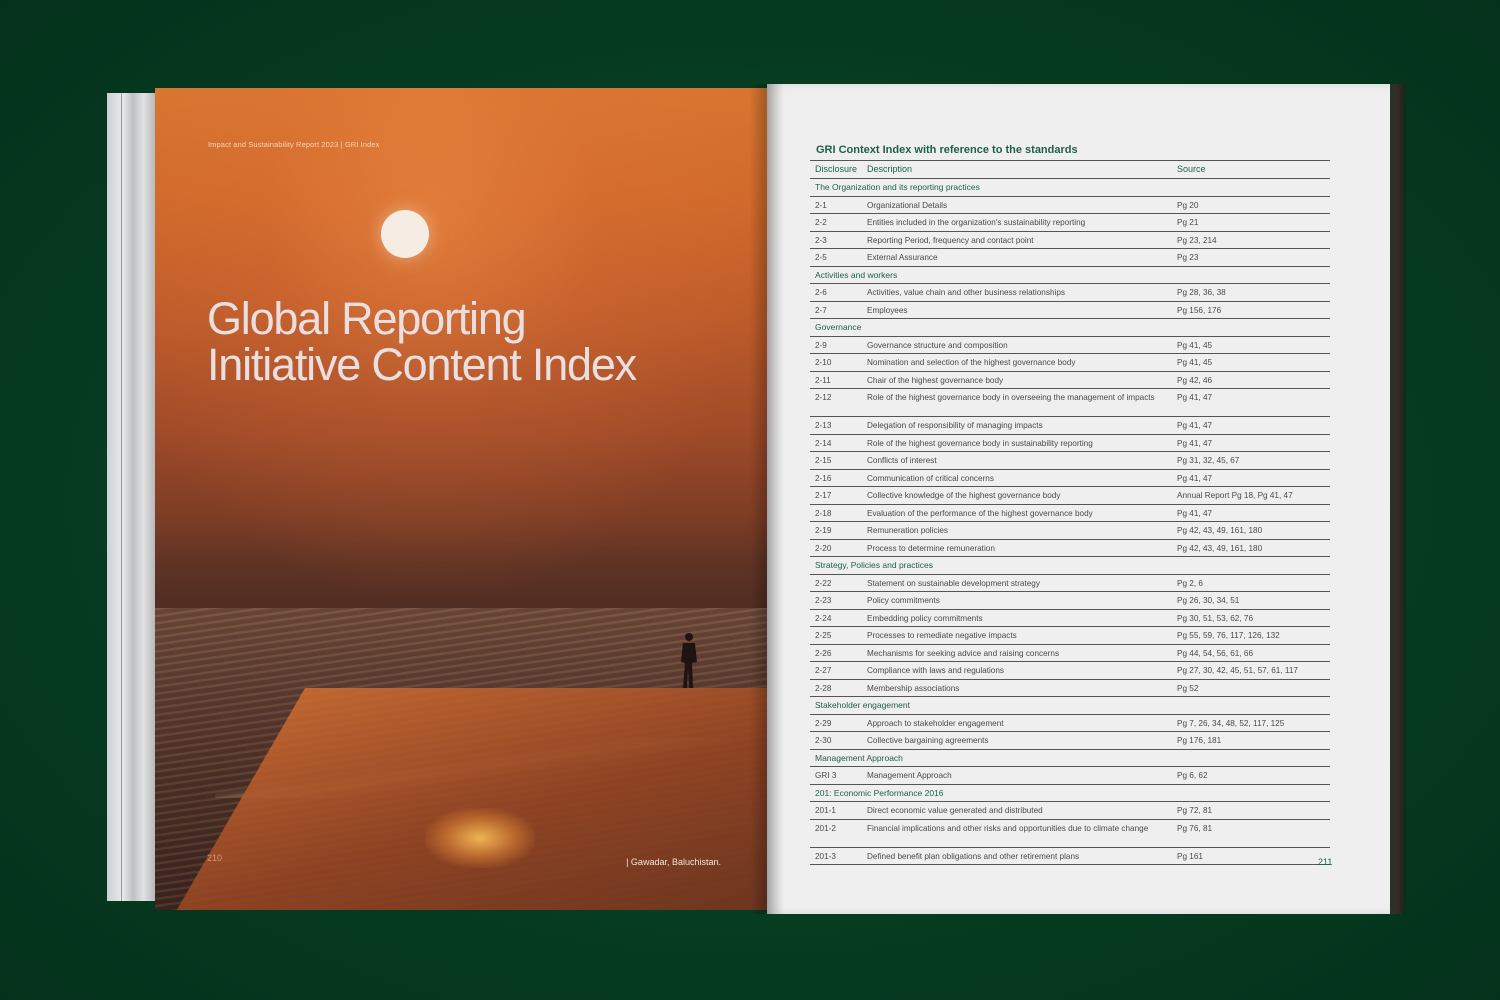 The height and width of the screenshot is (1000, 1500). What do you see at coordinates (825, 828) in the screenshot?
I see `disclosure-code: 201-2` at bounding box center [825, 828].